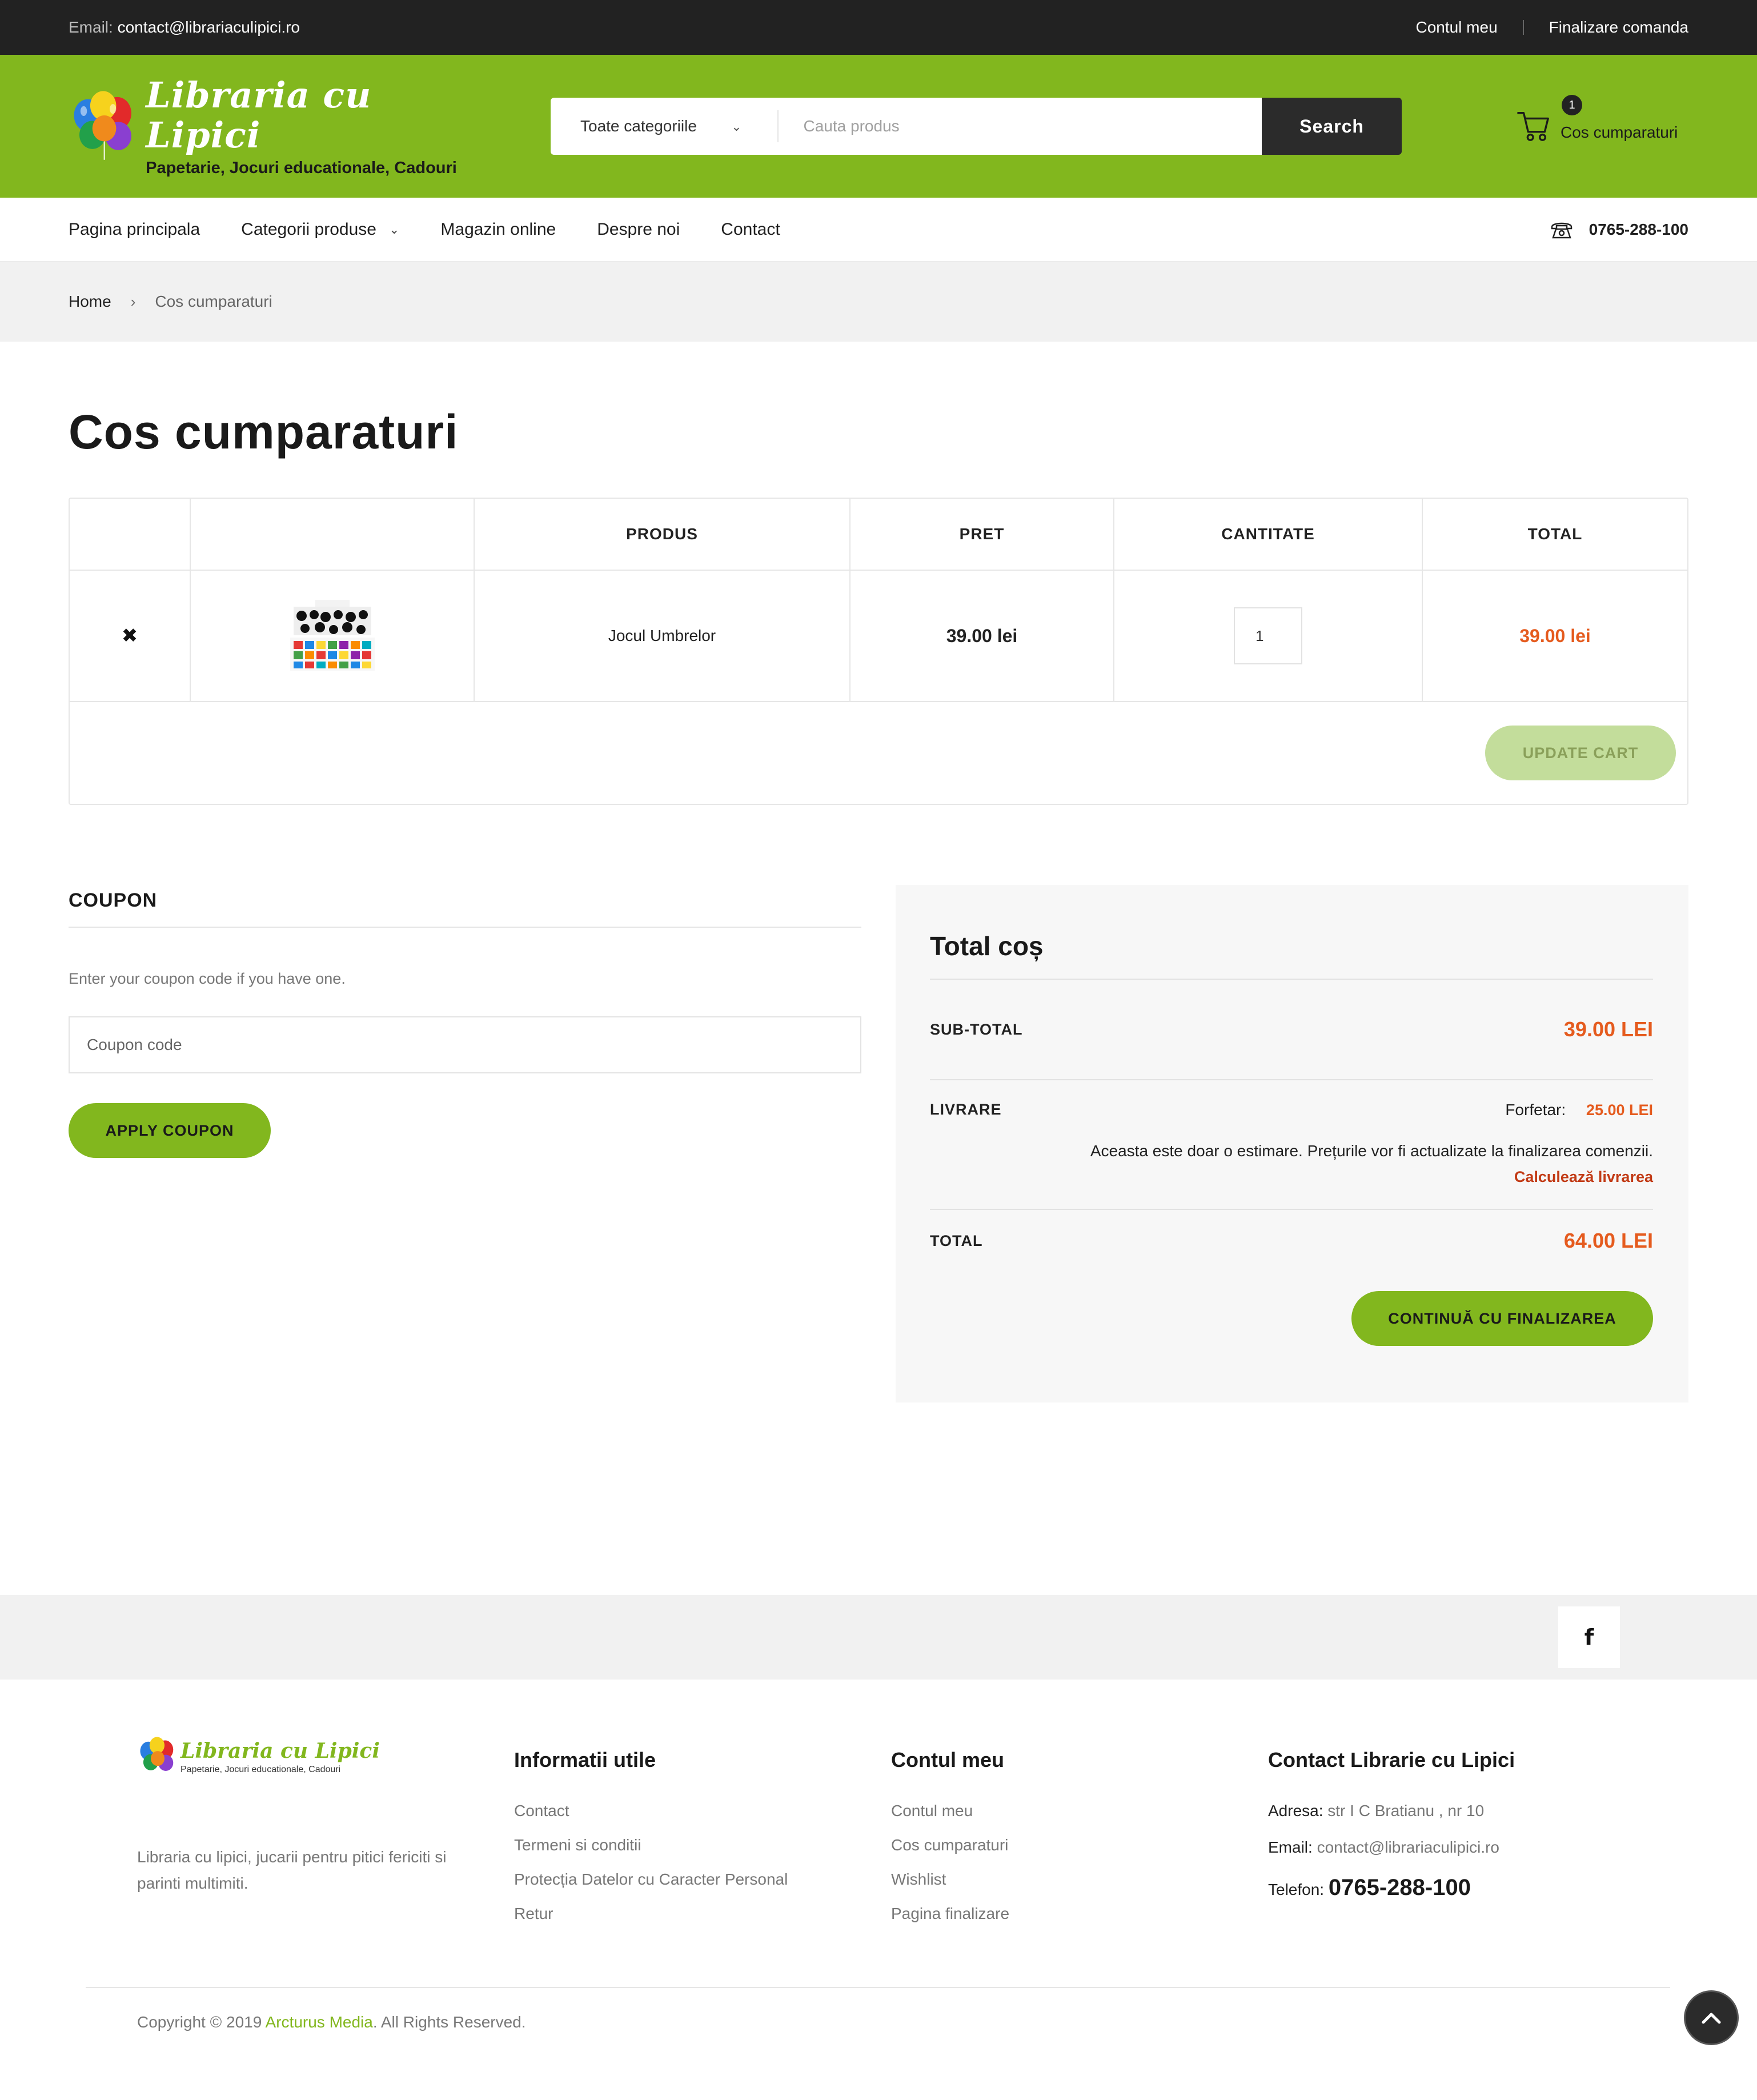  Describe the element at coordinates (1408, 1847) in the screenshot. I see `footer-email-link: contact@librariaculipici.ro` at that location.